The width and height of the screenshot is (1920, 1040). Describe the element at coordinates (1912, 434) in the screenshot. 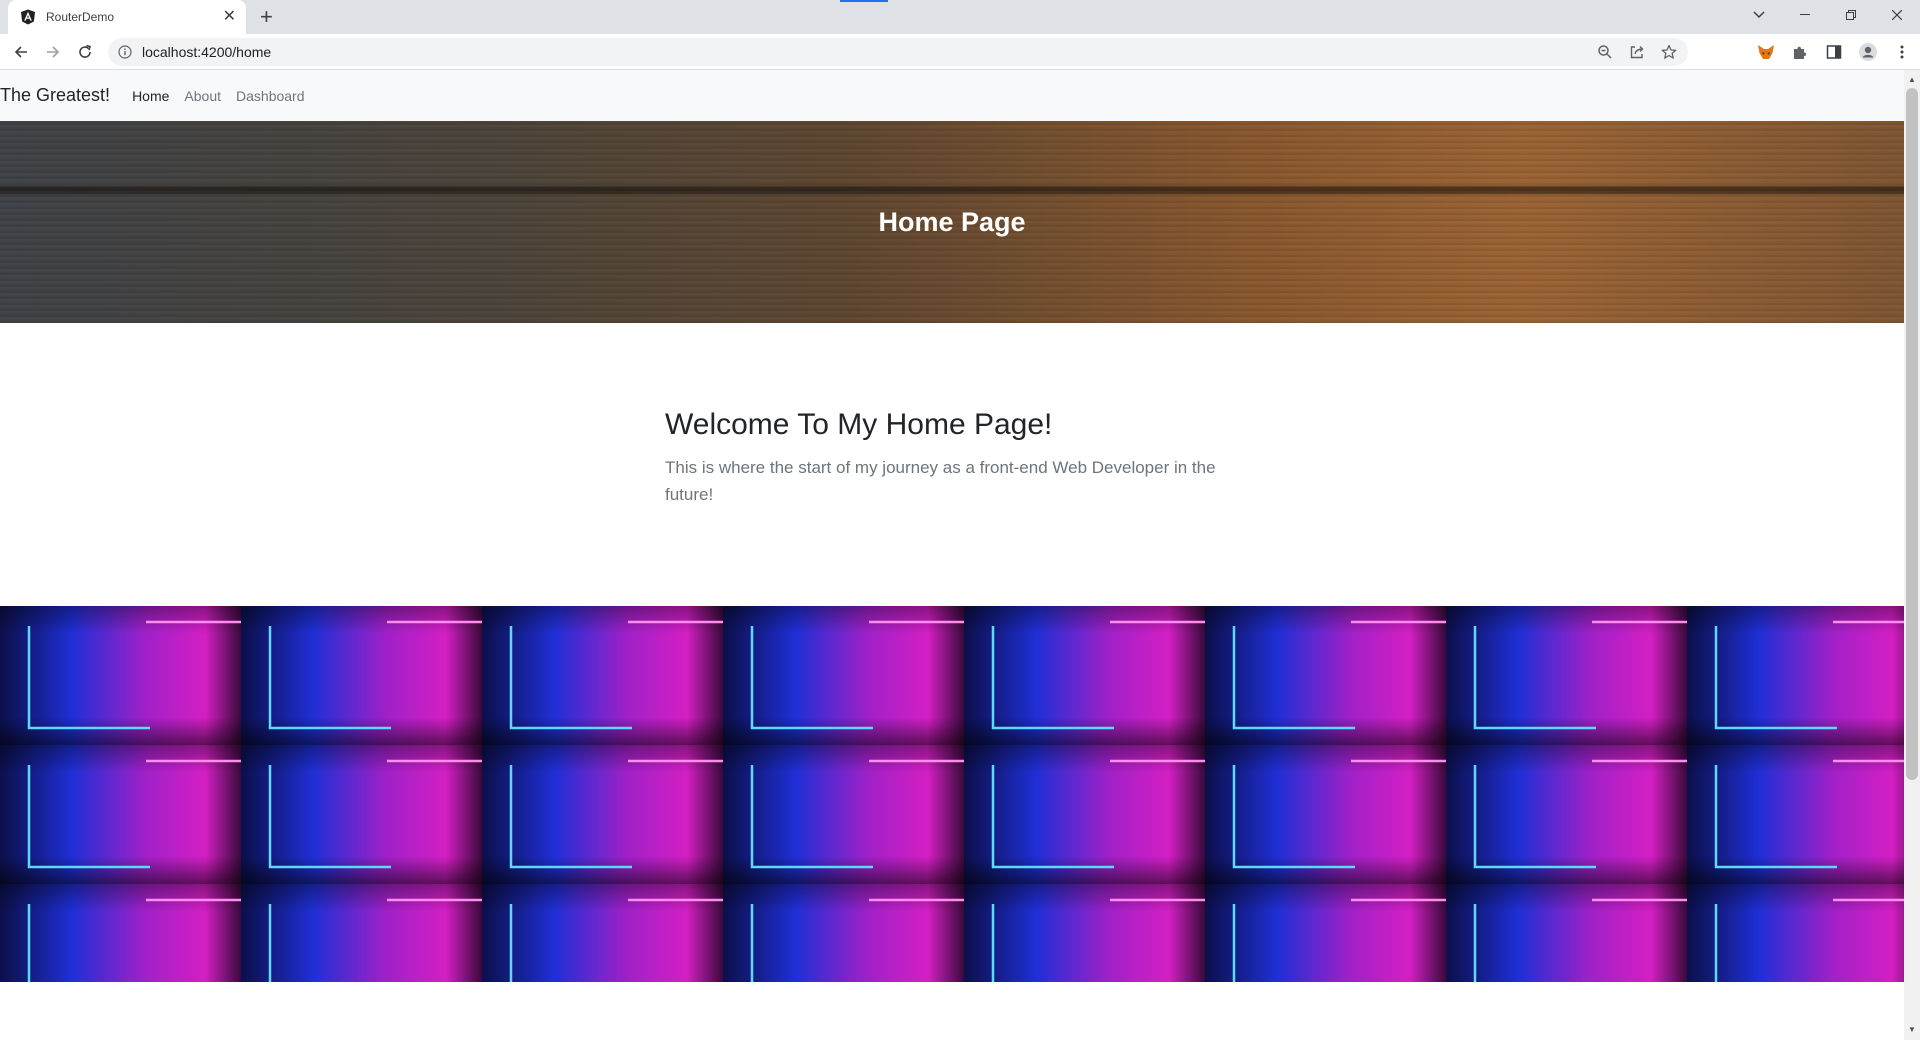

I see `scrollbar-thumb` at that location.